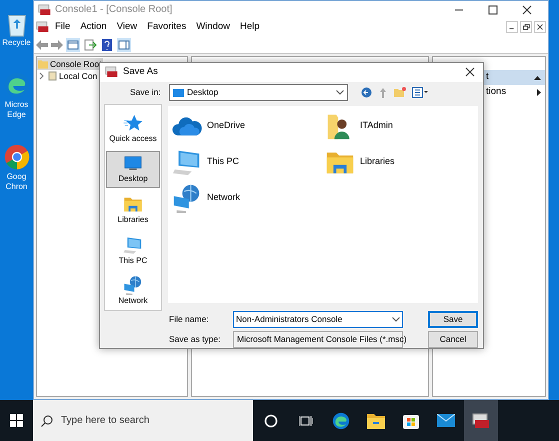 The height and width of the screenshot is (441, 559). What do you see at coordinates (206, 162) in the screenshot?
I see `folder-shortcut: This PC` at bounding box center [206, 162].